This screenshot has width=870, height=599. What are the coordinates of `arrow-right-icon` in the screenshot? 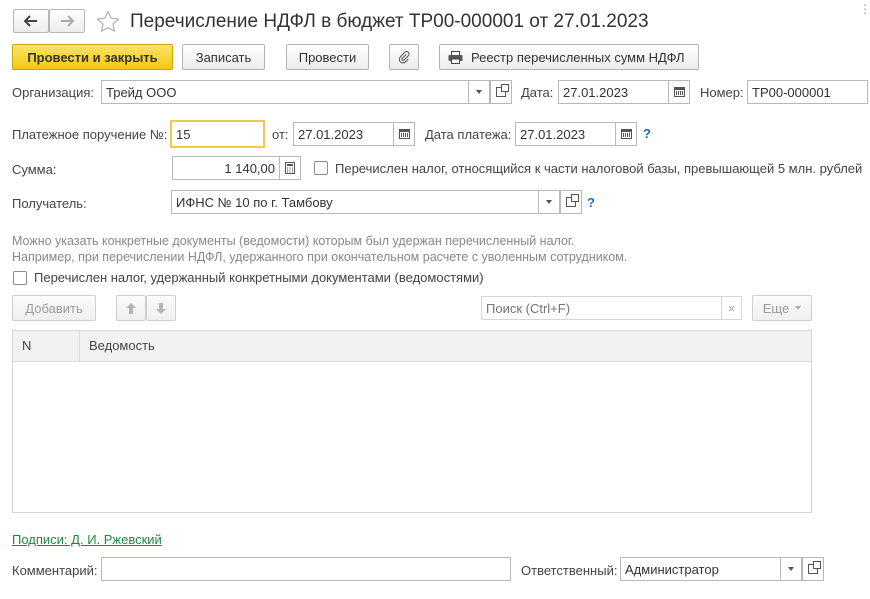 It's located at (67, 21).